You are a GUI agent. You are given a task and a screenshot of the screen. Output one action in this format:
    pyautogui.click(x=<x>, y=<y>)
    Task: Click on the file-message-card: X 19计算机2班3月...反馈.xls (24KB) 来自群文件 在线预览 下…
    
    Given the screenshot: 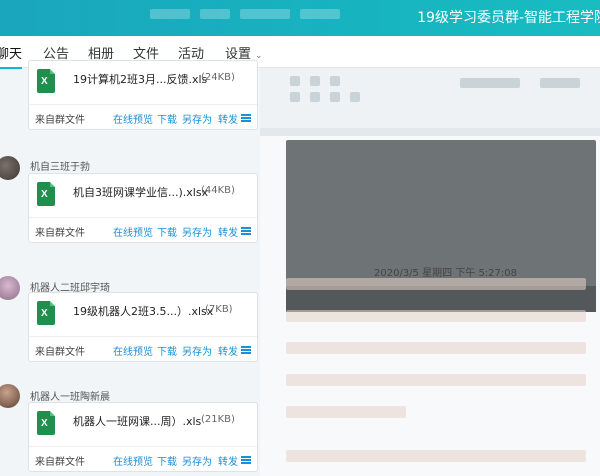 What is the action you would take?
    pyautogui.click(x=143, y=95)
    